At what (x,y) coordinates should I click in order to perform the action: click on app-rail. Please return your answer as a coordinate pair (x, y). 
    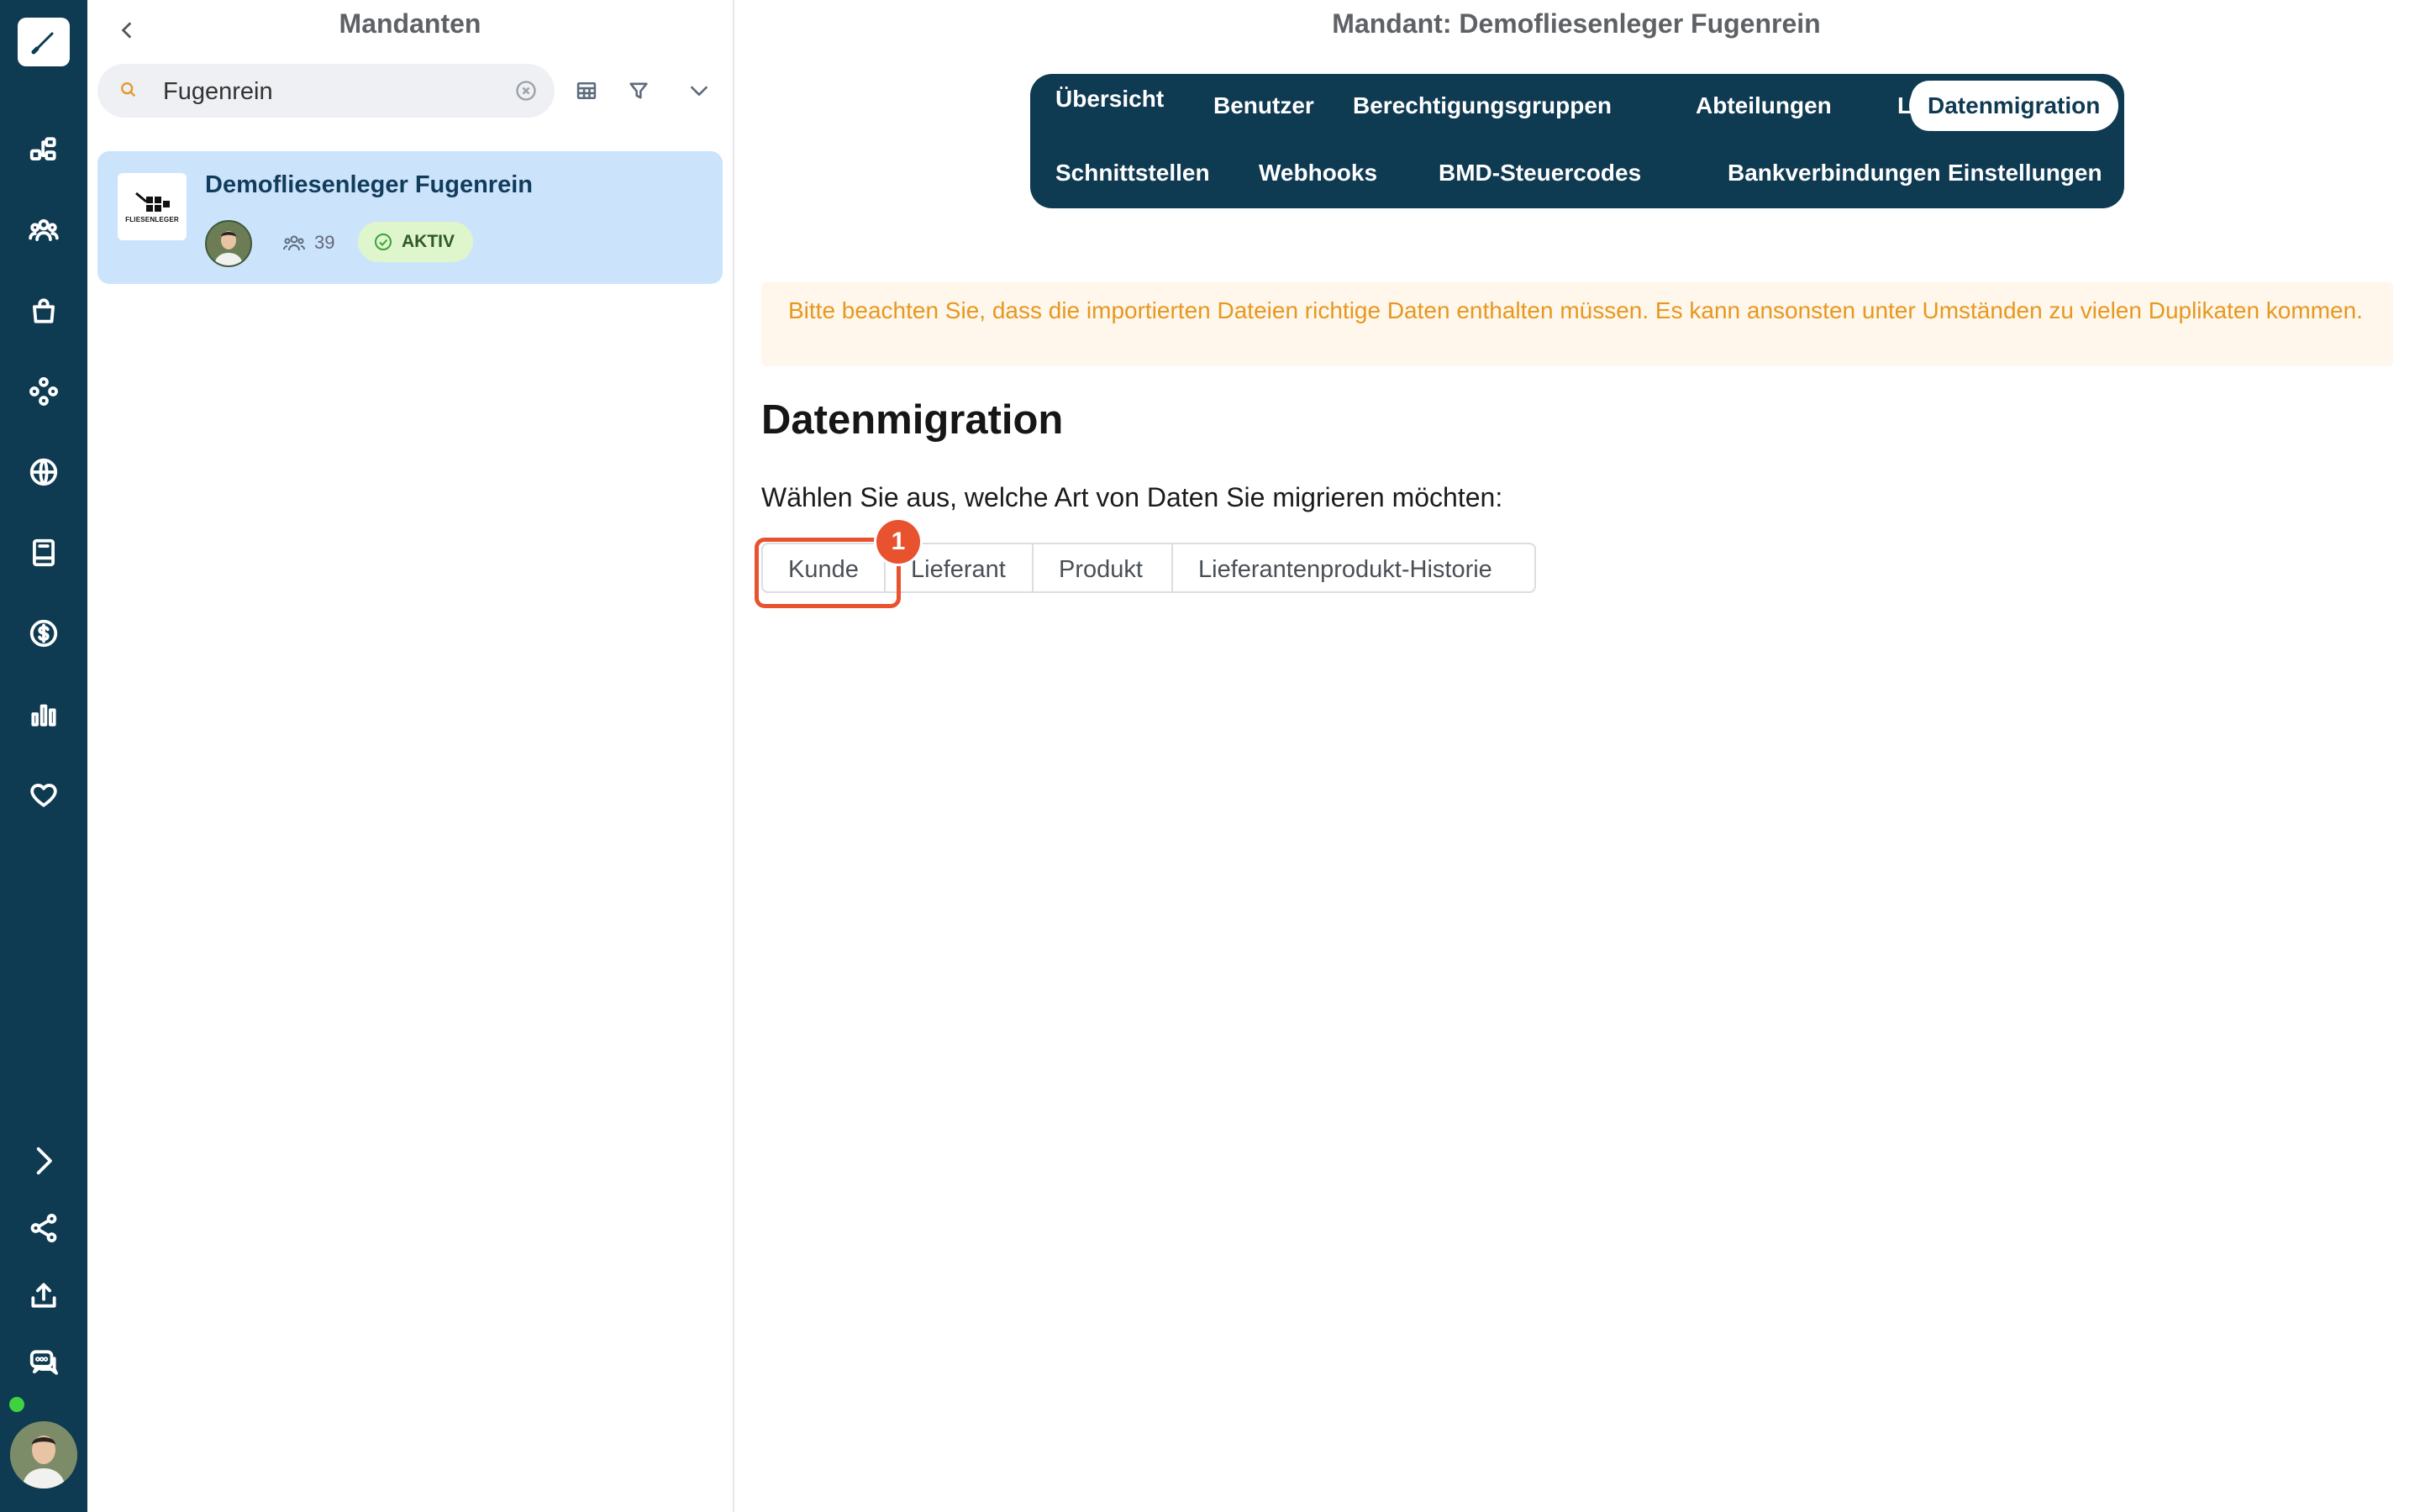
    Looking at the image, I should click on (43, 756).